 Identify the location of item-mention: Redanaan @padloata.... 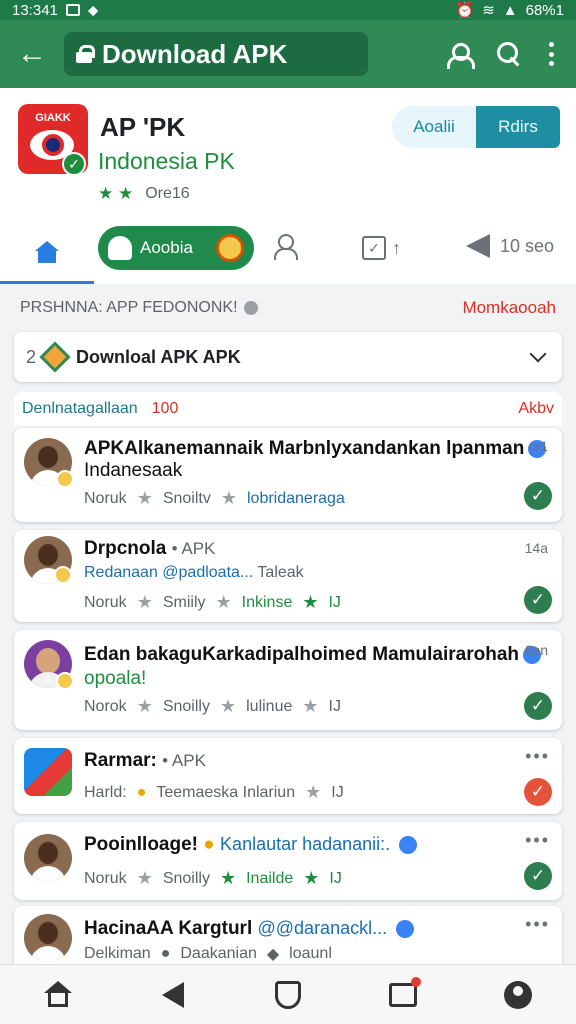
(168, 572).